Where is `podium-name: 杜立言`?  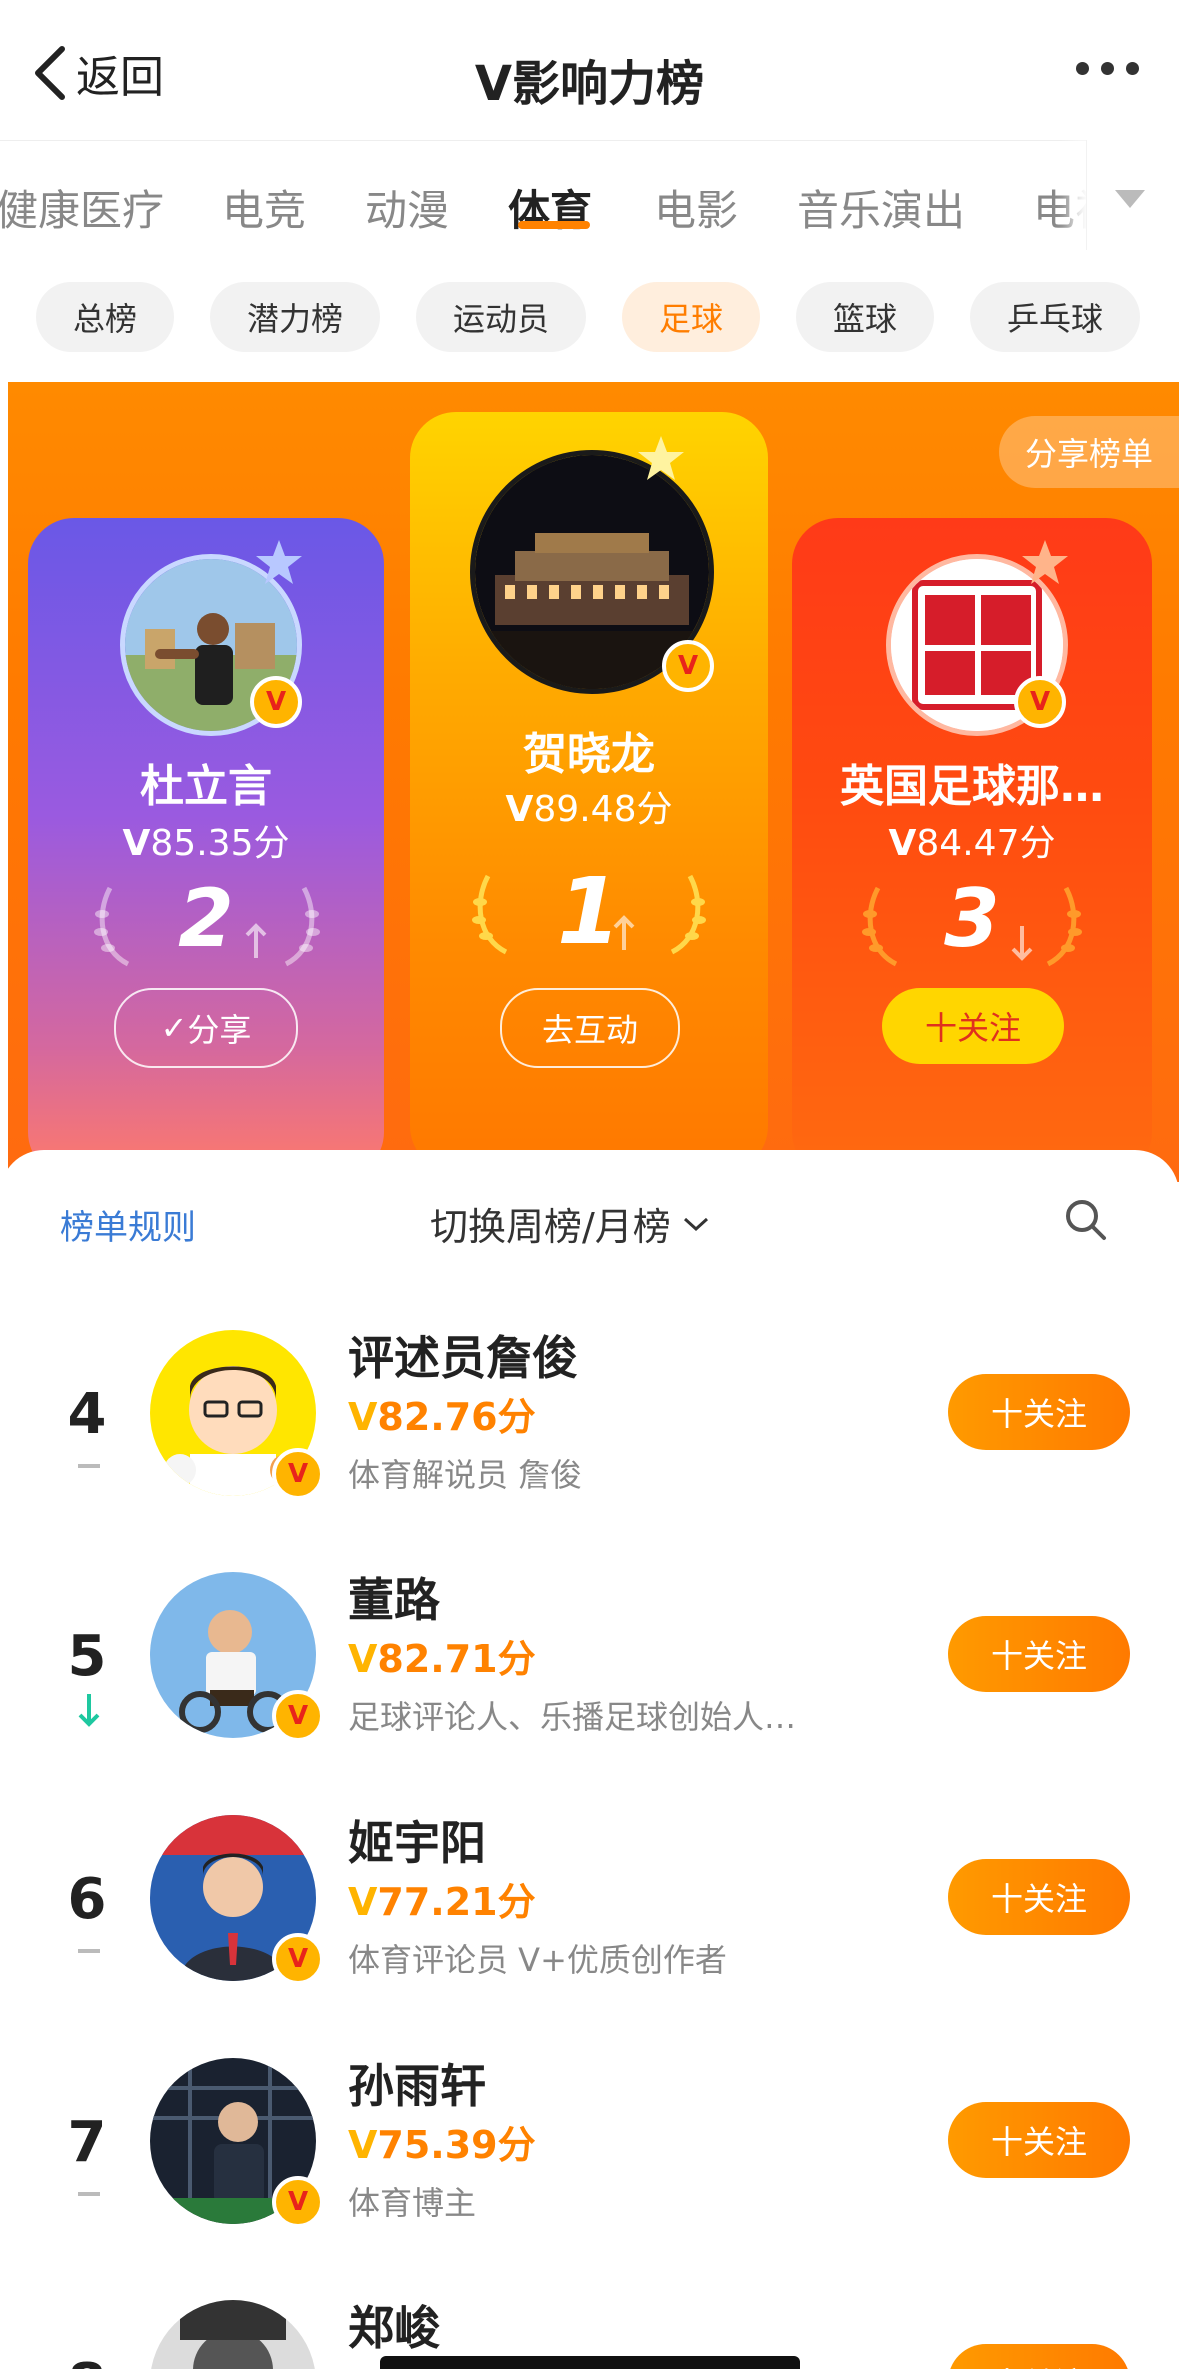
podium-name: 杜立言 is located at coordinates (206, 786).